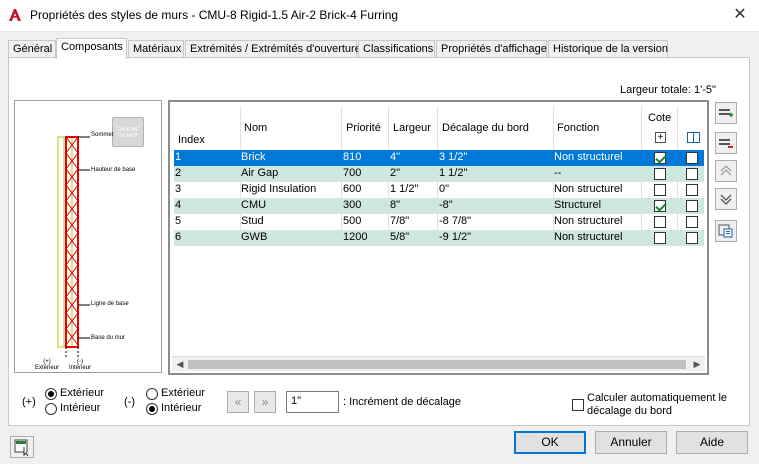  Describe the element at coordinates (255, 128) in the screenshot. I see `header-name: Nom` at that location.